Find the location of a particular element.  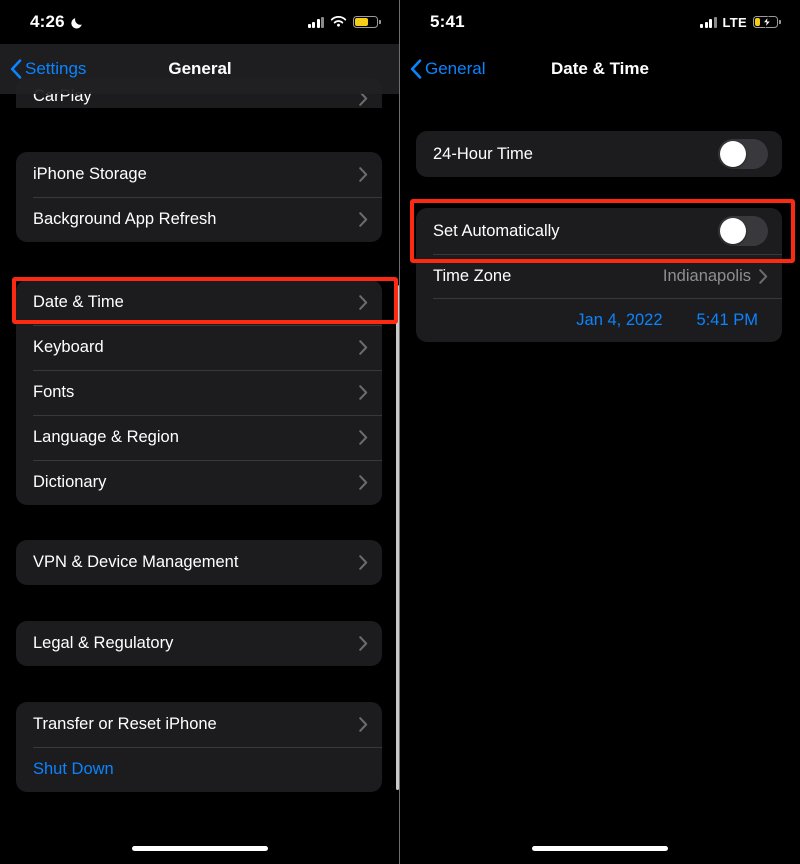

wifi-icon is located at coordinates (338, 21).